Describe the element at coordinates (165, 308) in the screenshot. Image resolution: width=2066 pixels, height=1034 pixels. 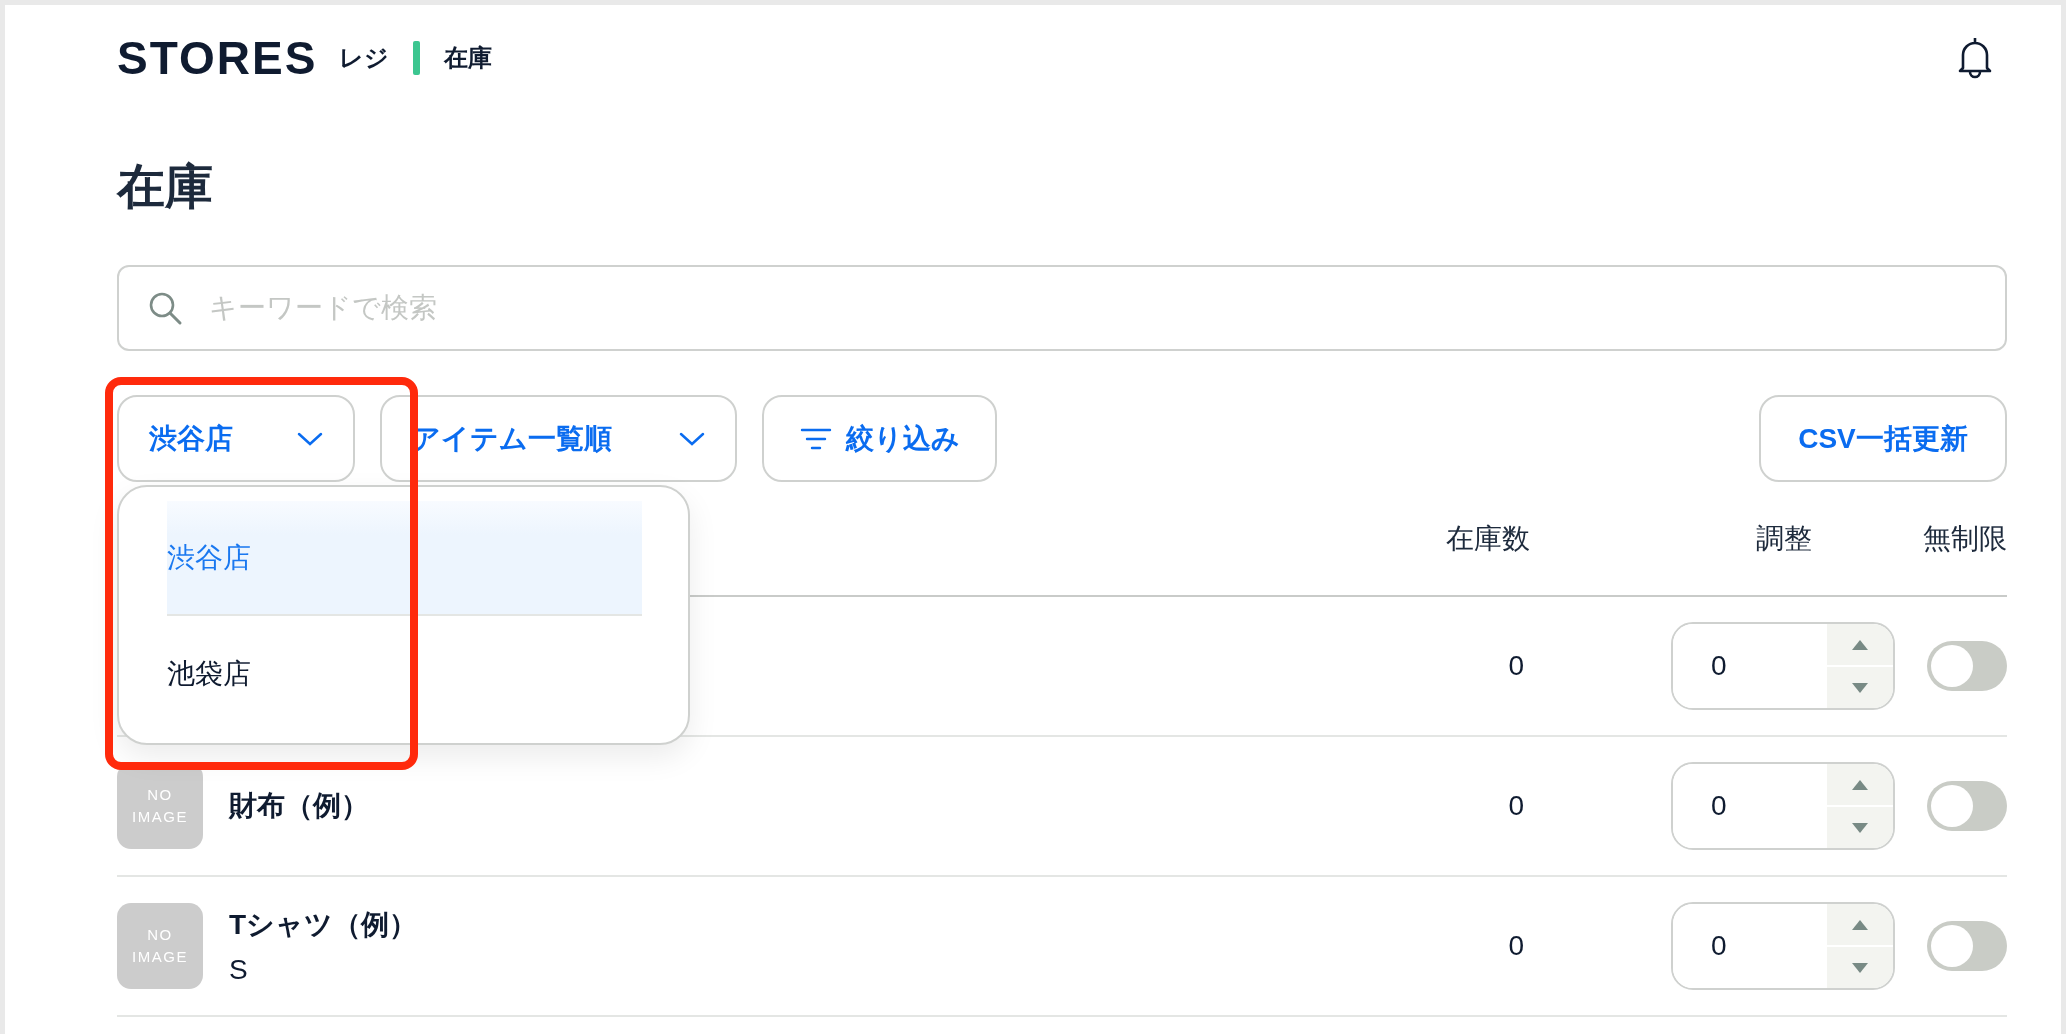
I see `search-icon` at that location.